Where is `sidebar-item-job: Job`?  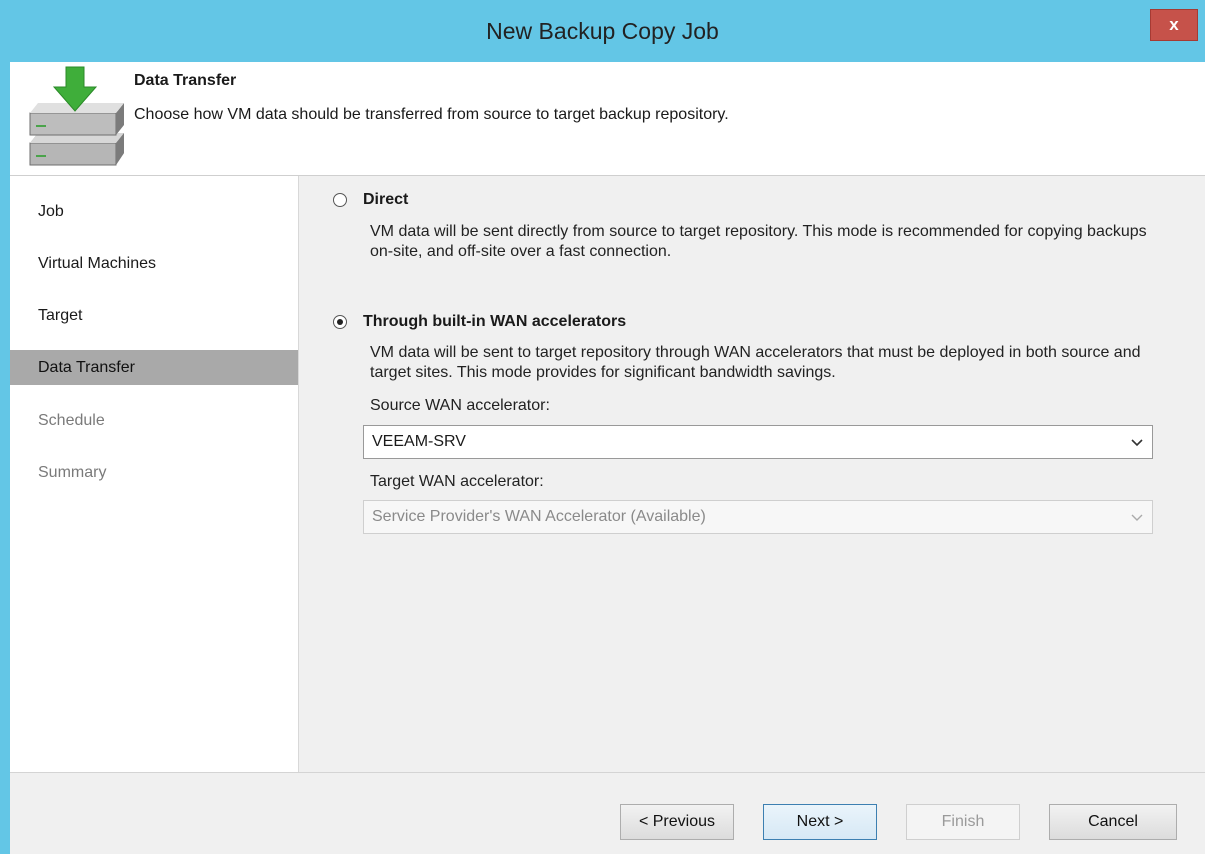
sidebar-item-job: Job is located at coordinates (154, 211).